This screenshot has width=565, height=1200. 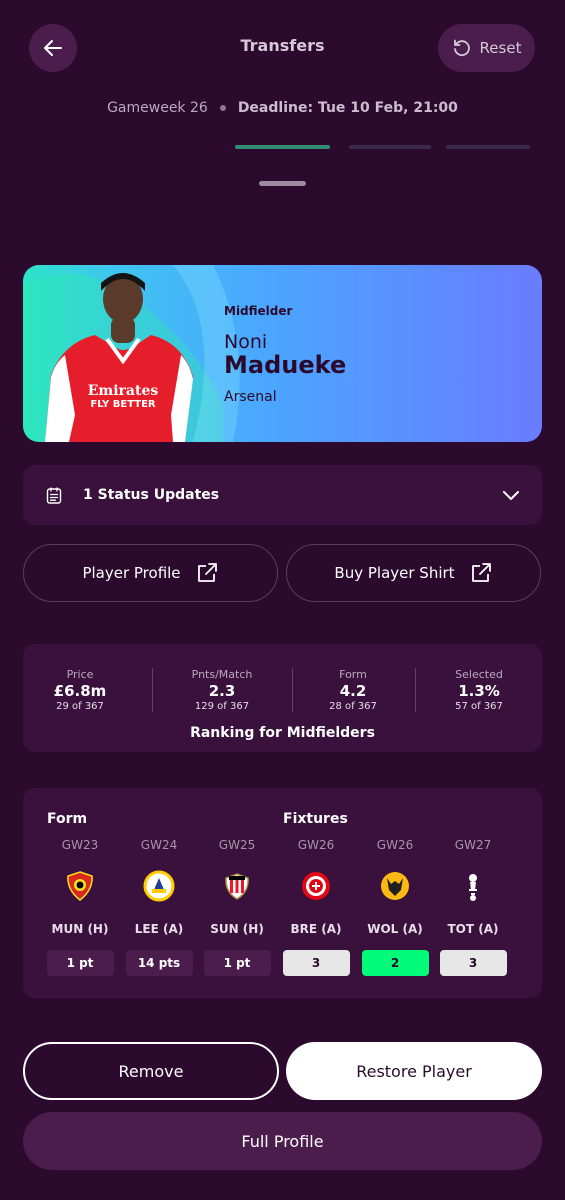 I want to click on opponent-label: LEE (A), so click(x=159, y=929).